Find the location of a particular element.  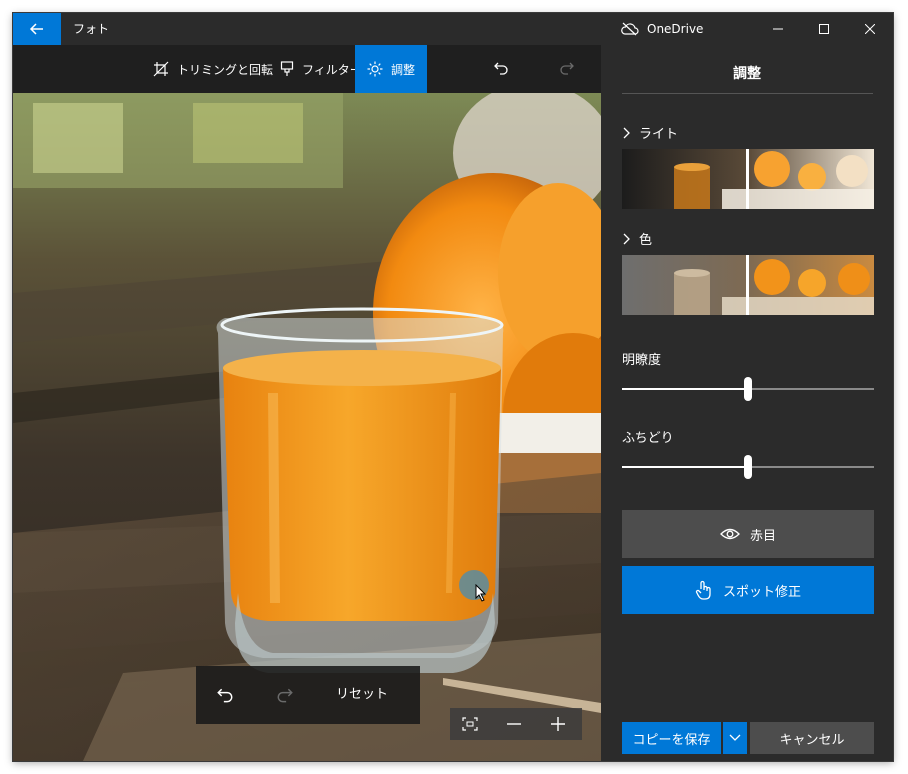

color-label: 色 is located at coordinates (646, 240).